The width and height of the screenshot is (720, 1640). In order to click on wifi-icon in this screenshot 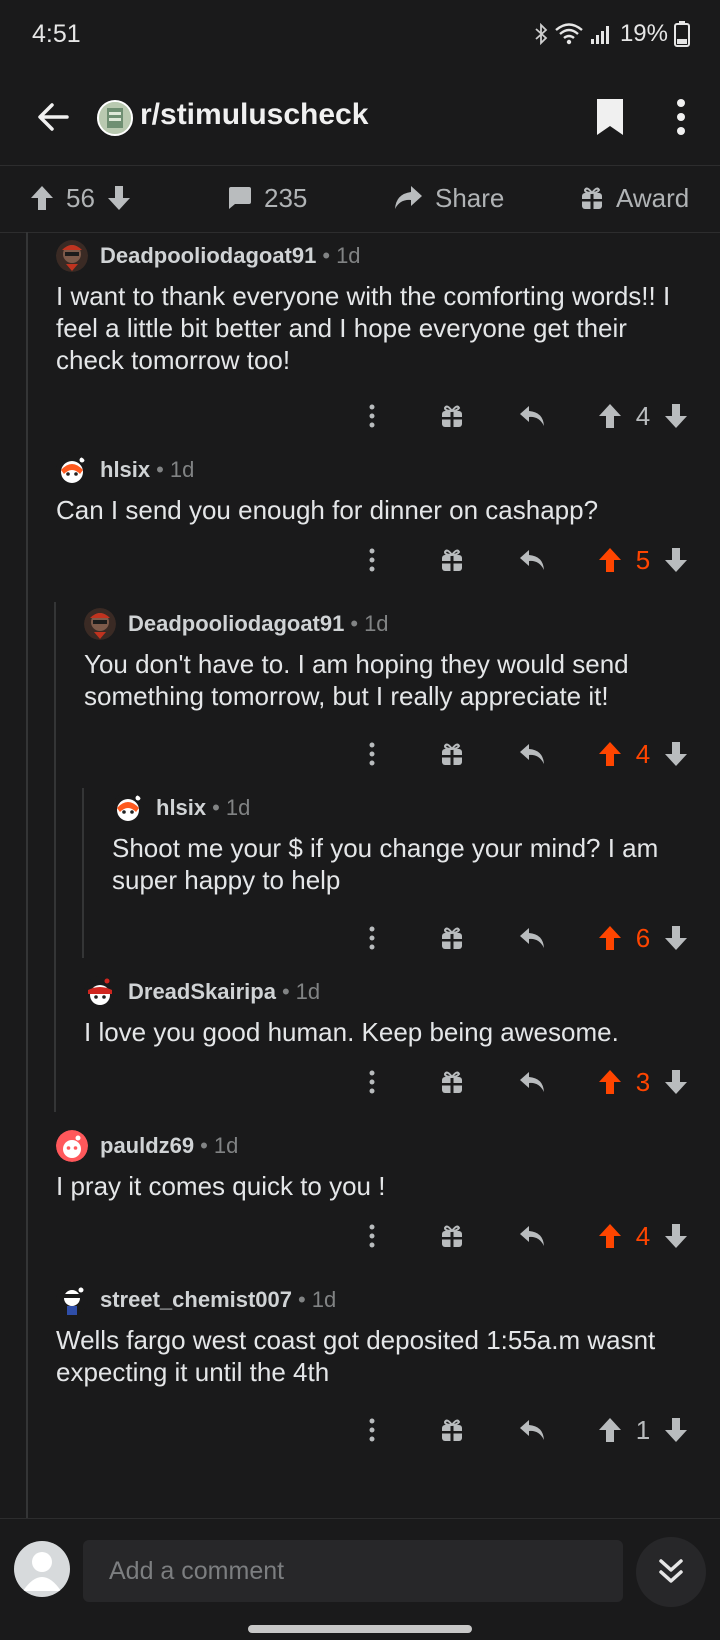, I will do `click(569, 34)`.